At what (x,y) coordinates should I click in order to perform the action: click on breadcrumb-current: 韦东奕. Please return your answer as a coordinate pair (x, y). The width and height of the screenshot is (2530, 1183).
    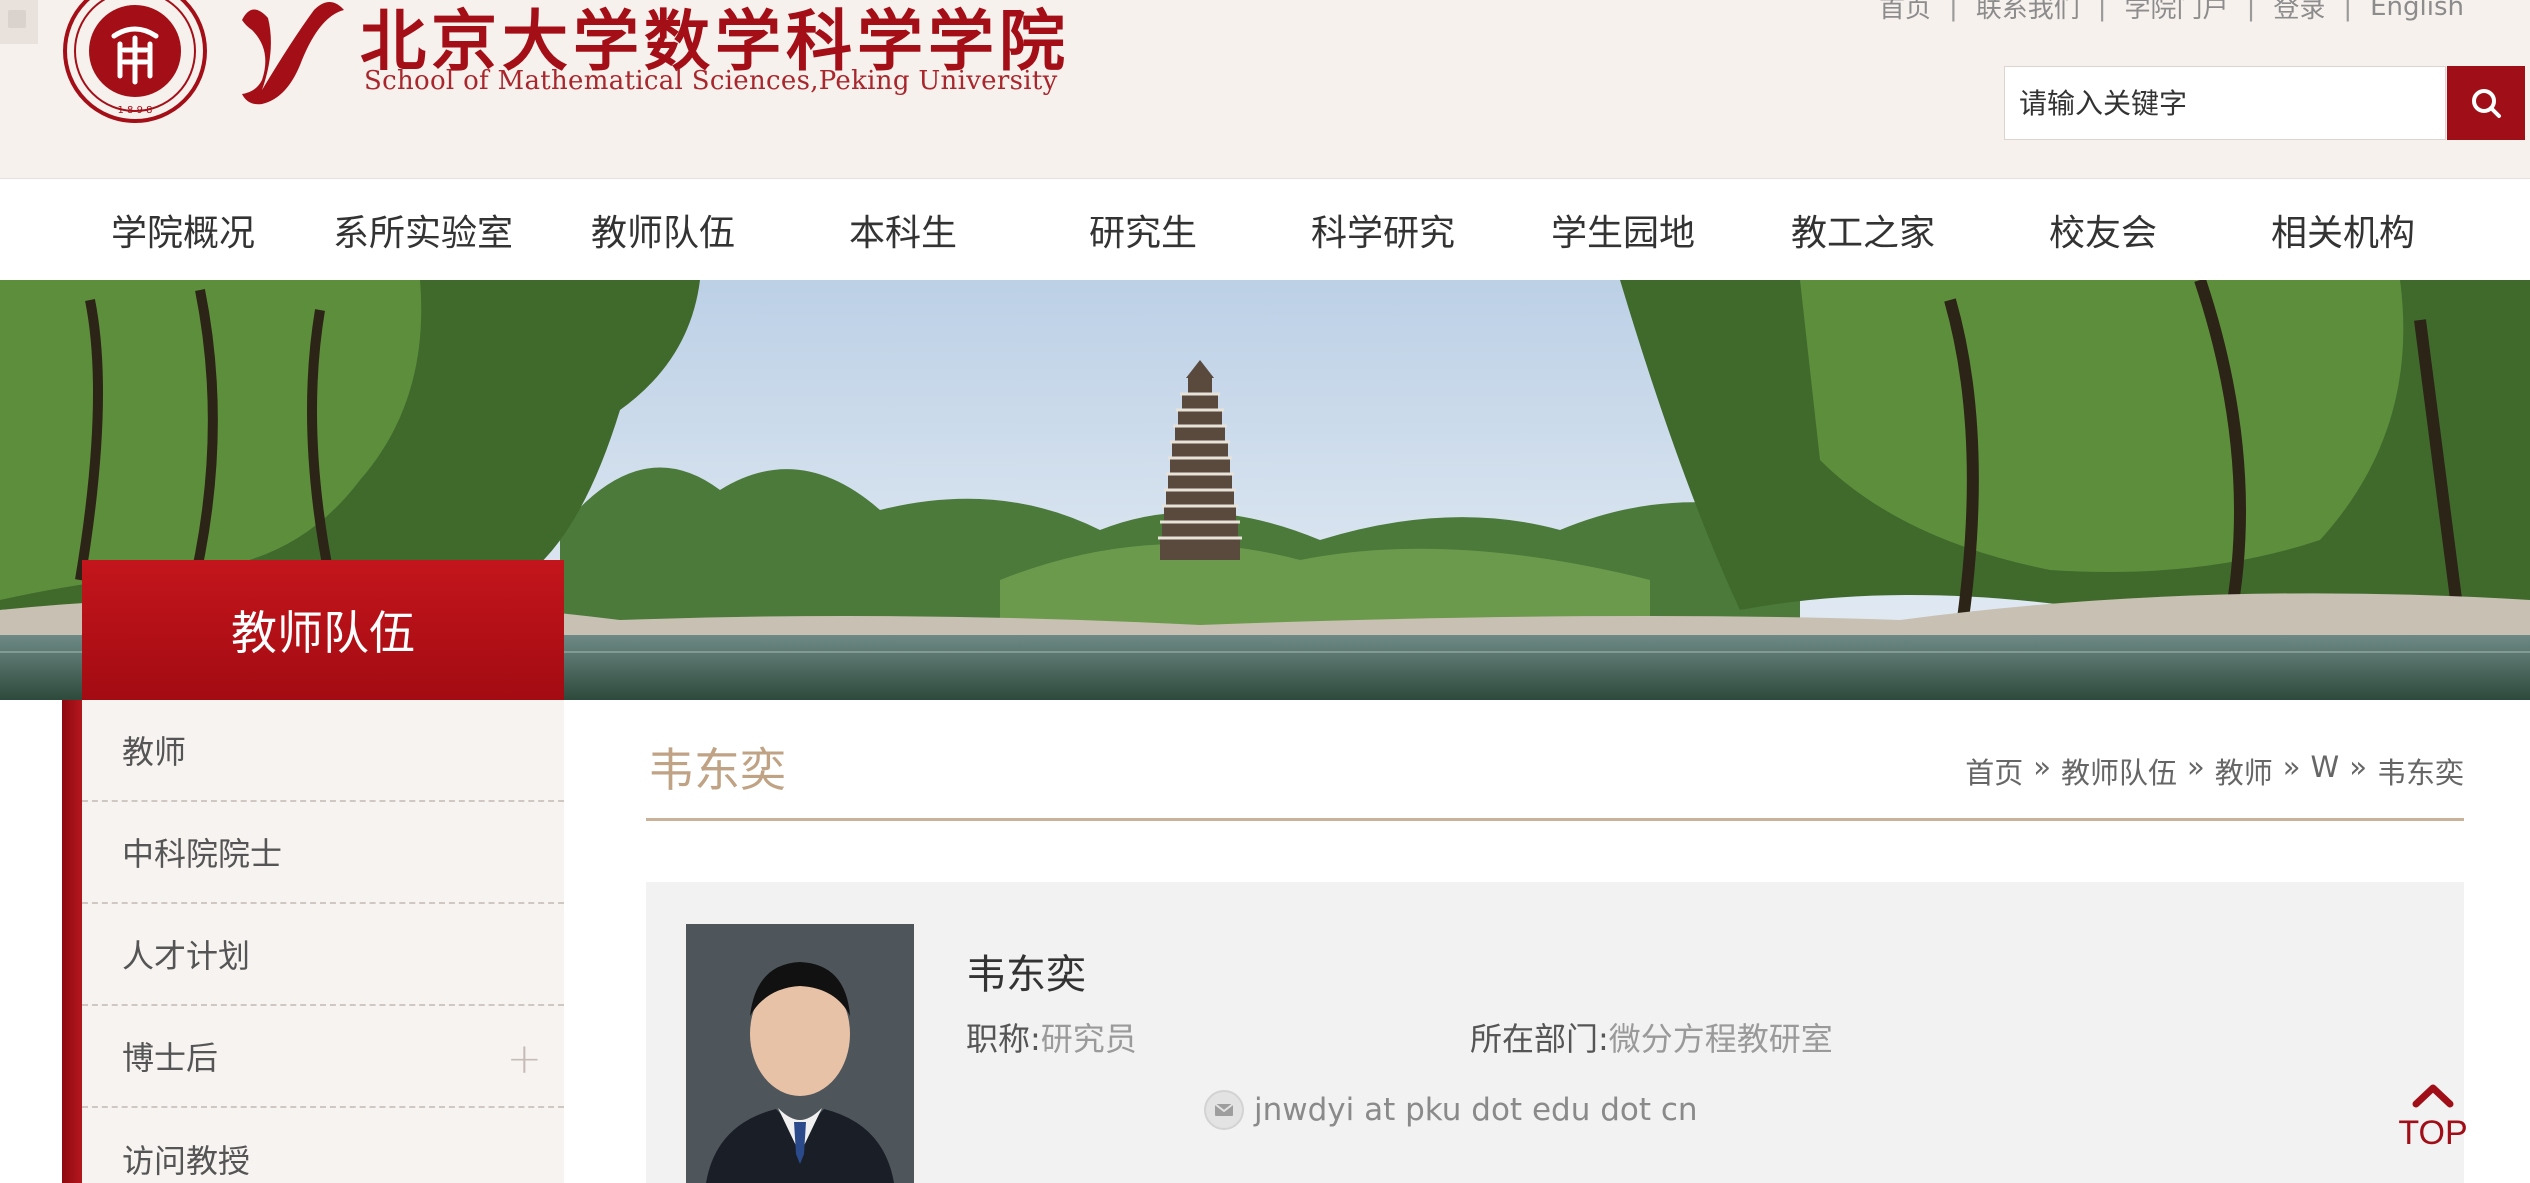
    Looking at the image, I should click on (2420, 773).